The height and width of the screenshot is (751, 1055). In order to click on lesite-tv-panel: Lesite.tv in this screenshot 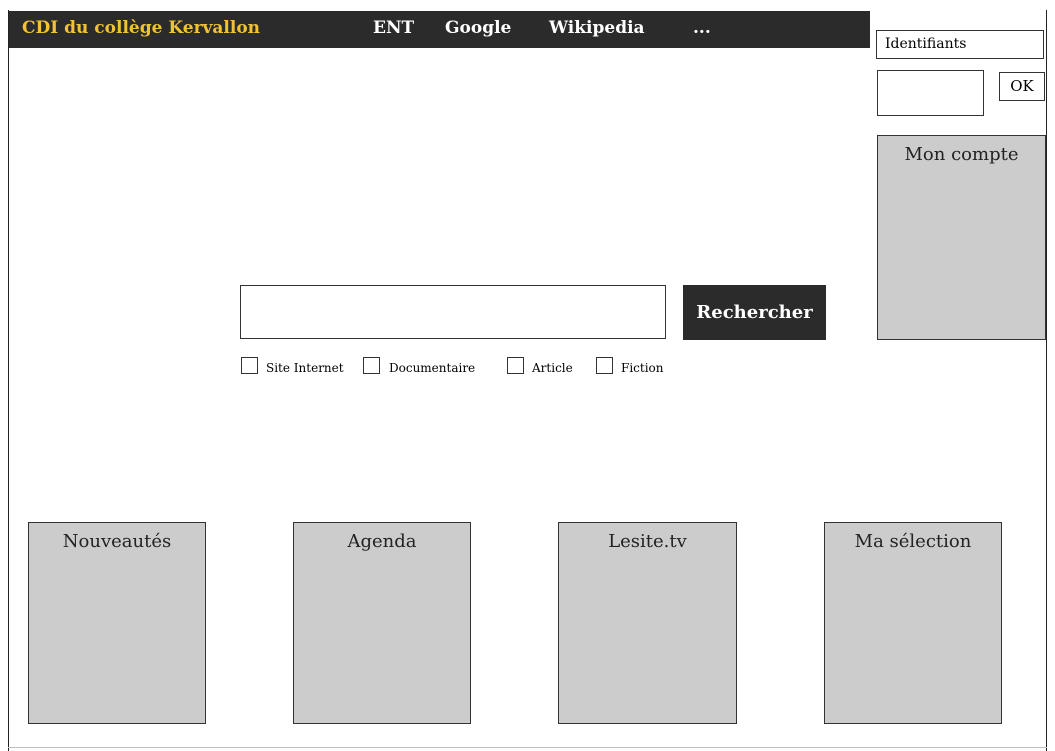, I will do `click(647, 623)`.